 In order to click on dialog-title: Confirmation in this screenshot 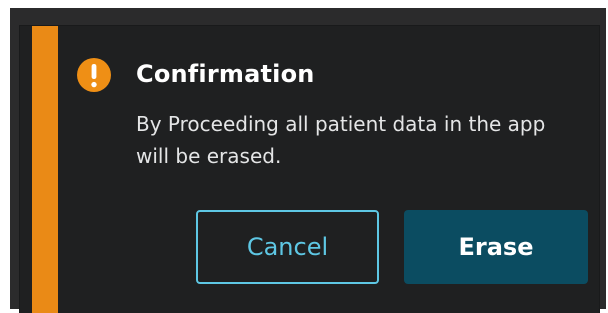, I will do `click(225, 74)`.